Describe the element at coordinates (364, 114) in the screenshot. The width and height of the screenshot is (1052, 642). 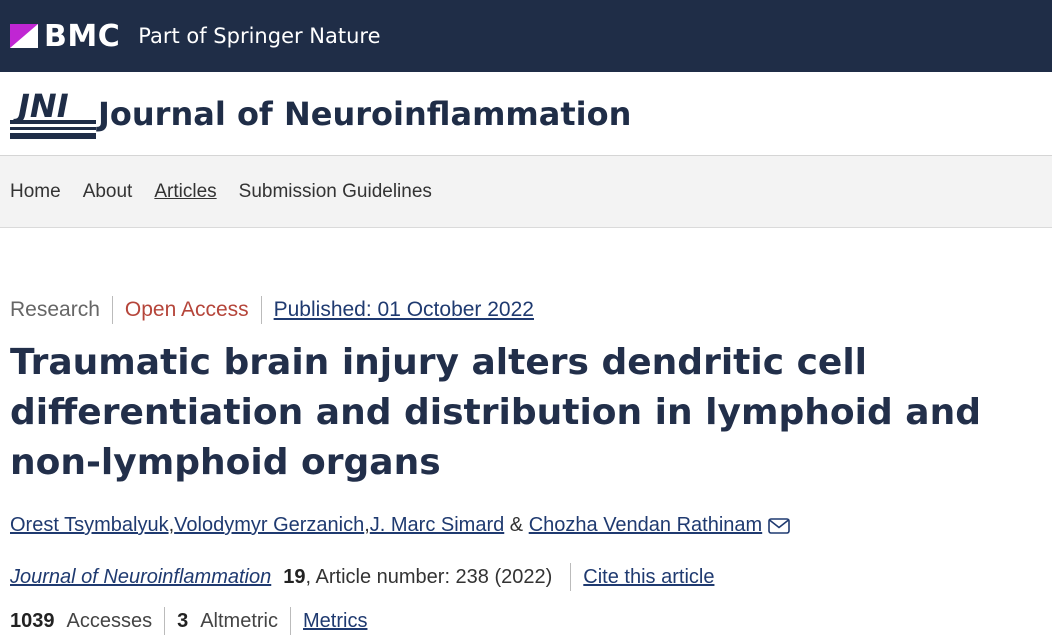
I see `journal-title: Journal of Neuroinflammation` at that location.